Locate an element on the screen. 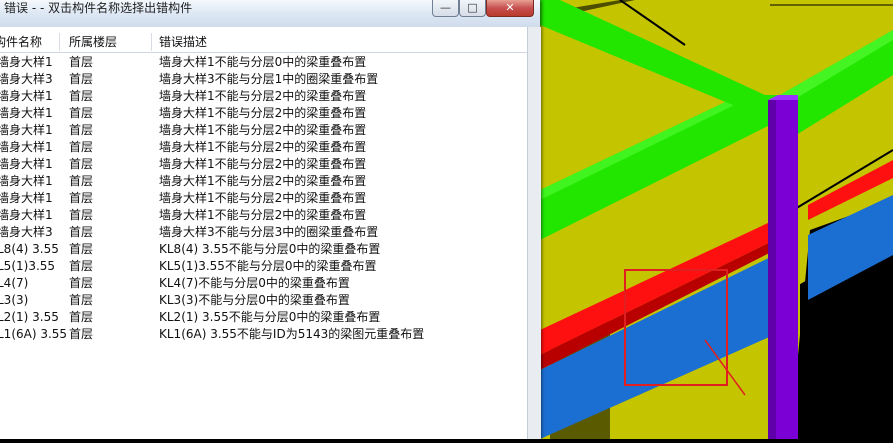  list-item: L8(4) 3.55 首层 KL8(4) 3.55不能与分层0中的梁重叠布置 is located at coordinates (263, 249).